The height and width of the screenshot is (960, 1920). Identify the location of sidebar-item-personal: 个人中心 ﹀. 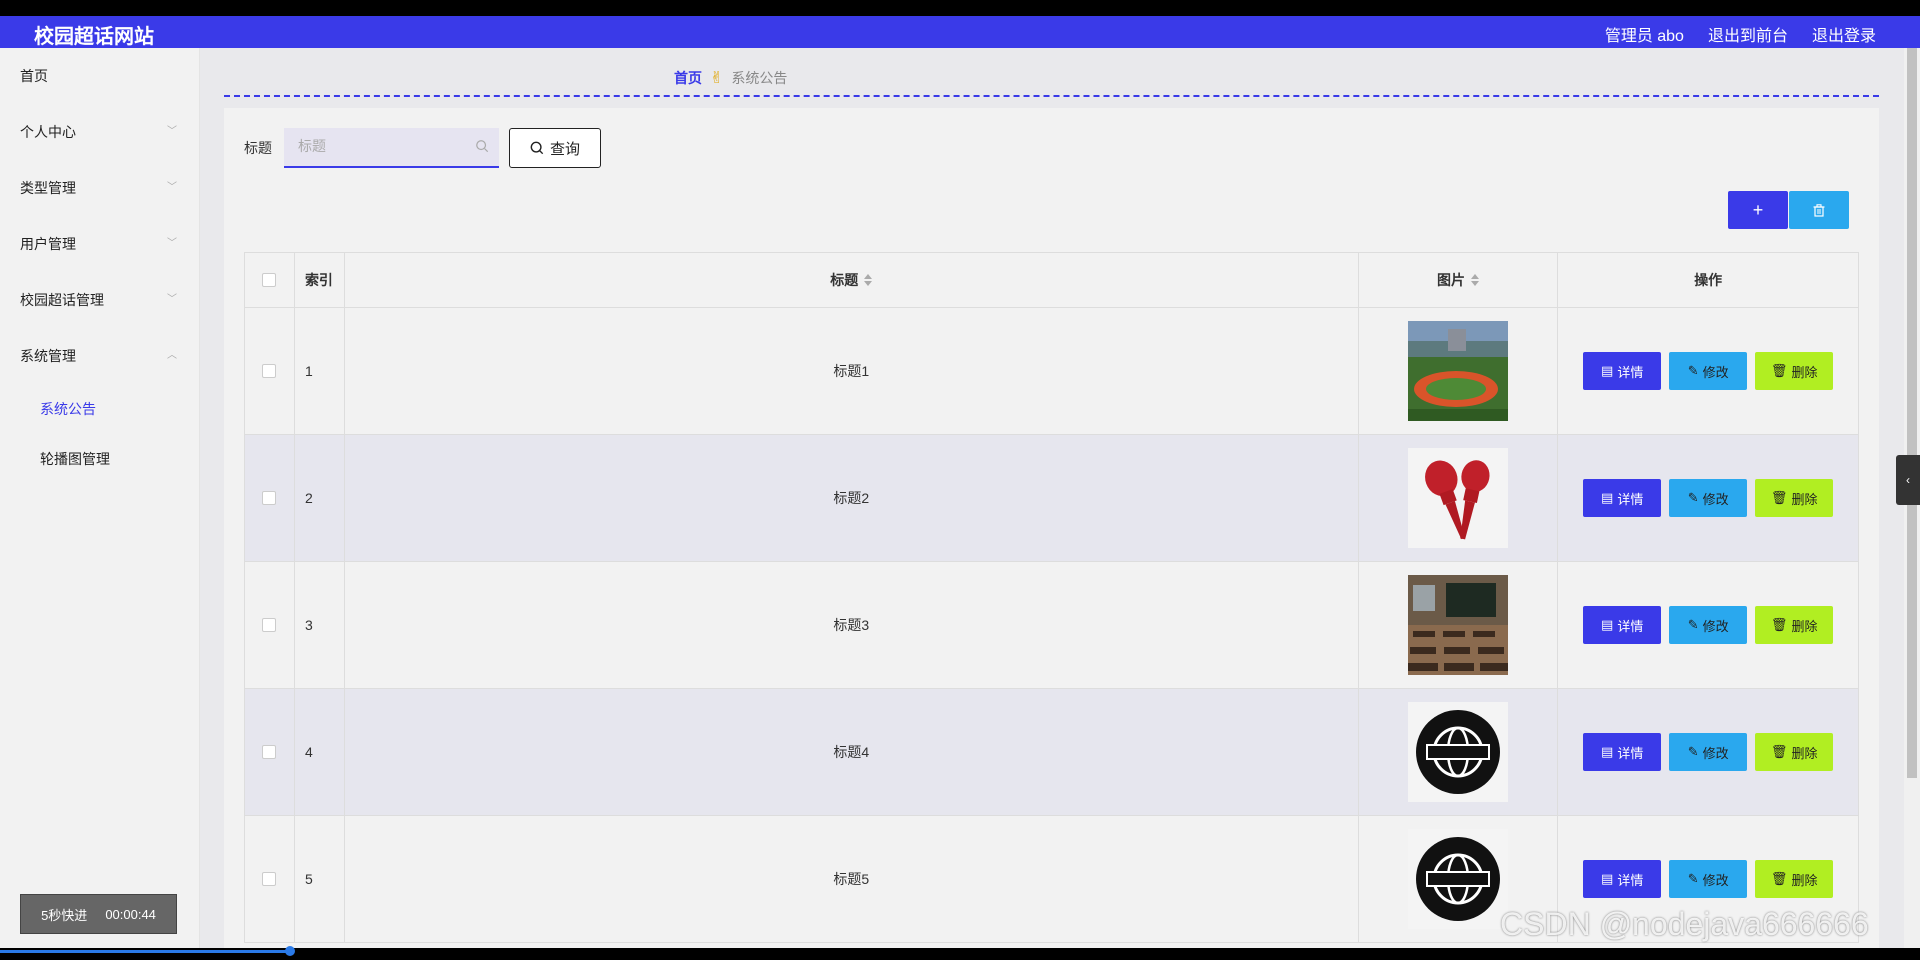
(99, 132).